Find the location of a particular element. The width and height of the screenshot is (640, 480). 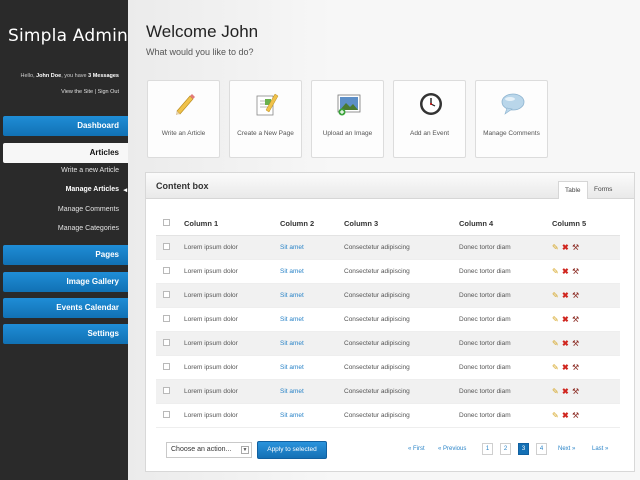

page-subtitle: What would you like to do? is located at coordinates (200, 52).